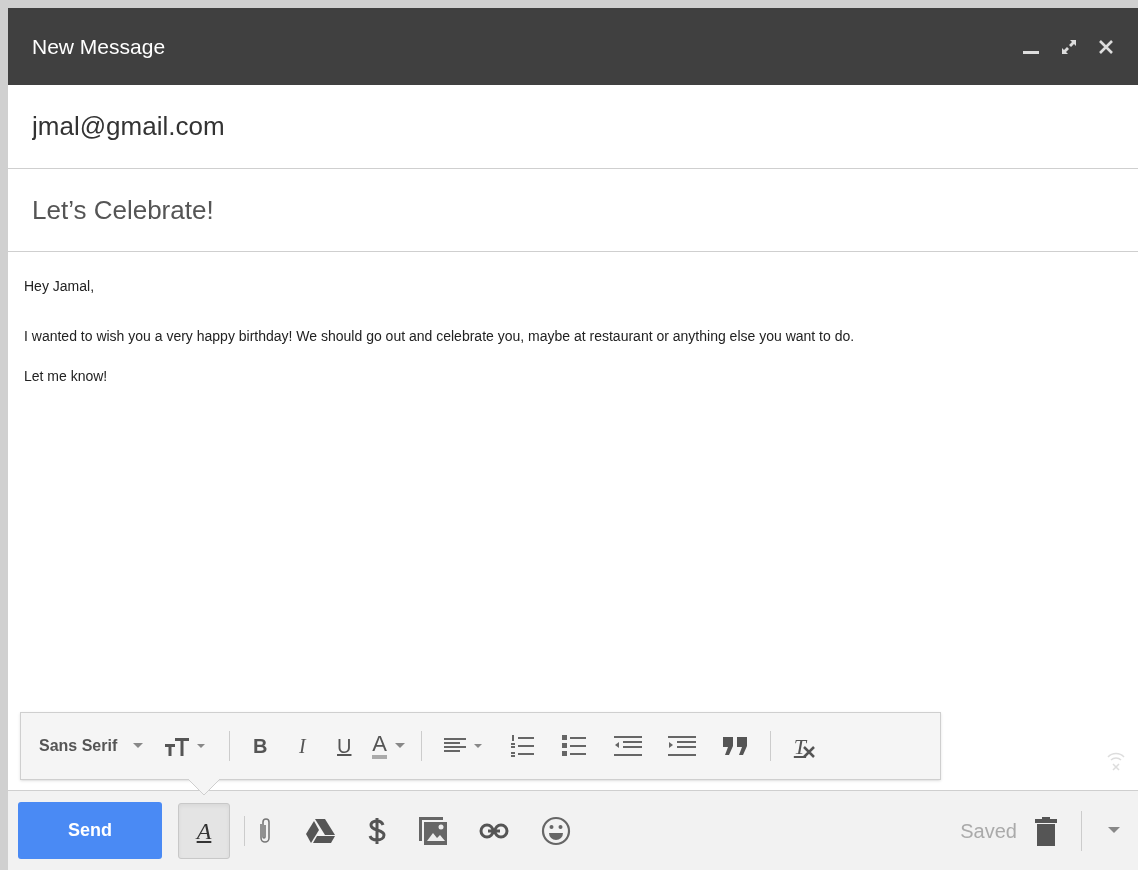 Image resolution: width=1138 pixels, height=870 pixels. What do you see at coordinates (988, 831) in the screenshot?
I see `save-status: Saved` at bounding box center [988, 831].